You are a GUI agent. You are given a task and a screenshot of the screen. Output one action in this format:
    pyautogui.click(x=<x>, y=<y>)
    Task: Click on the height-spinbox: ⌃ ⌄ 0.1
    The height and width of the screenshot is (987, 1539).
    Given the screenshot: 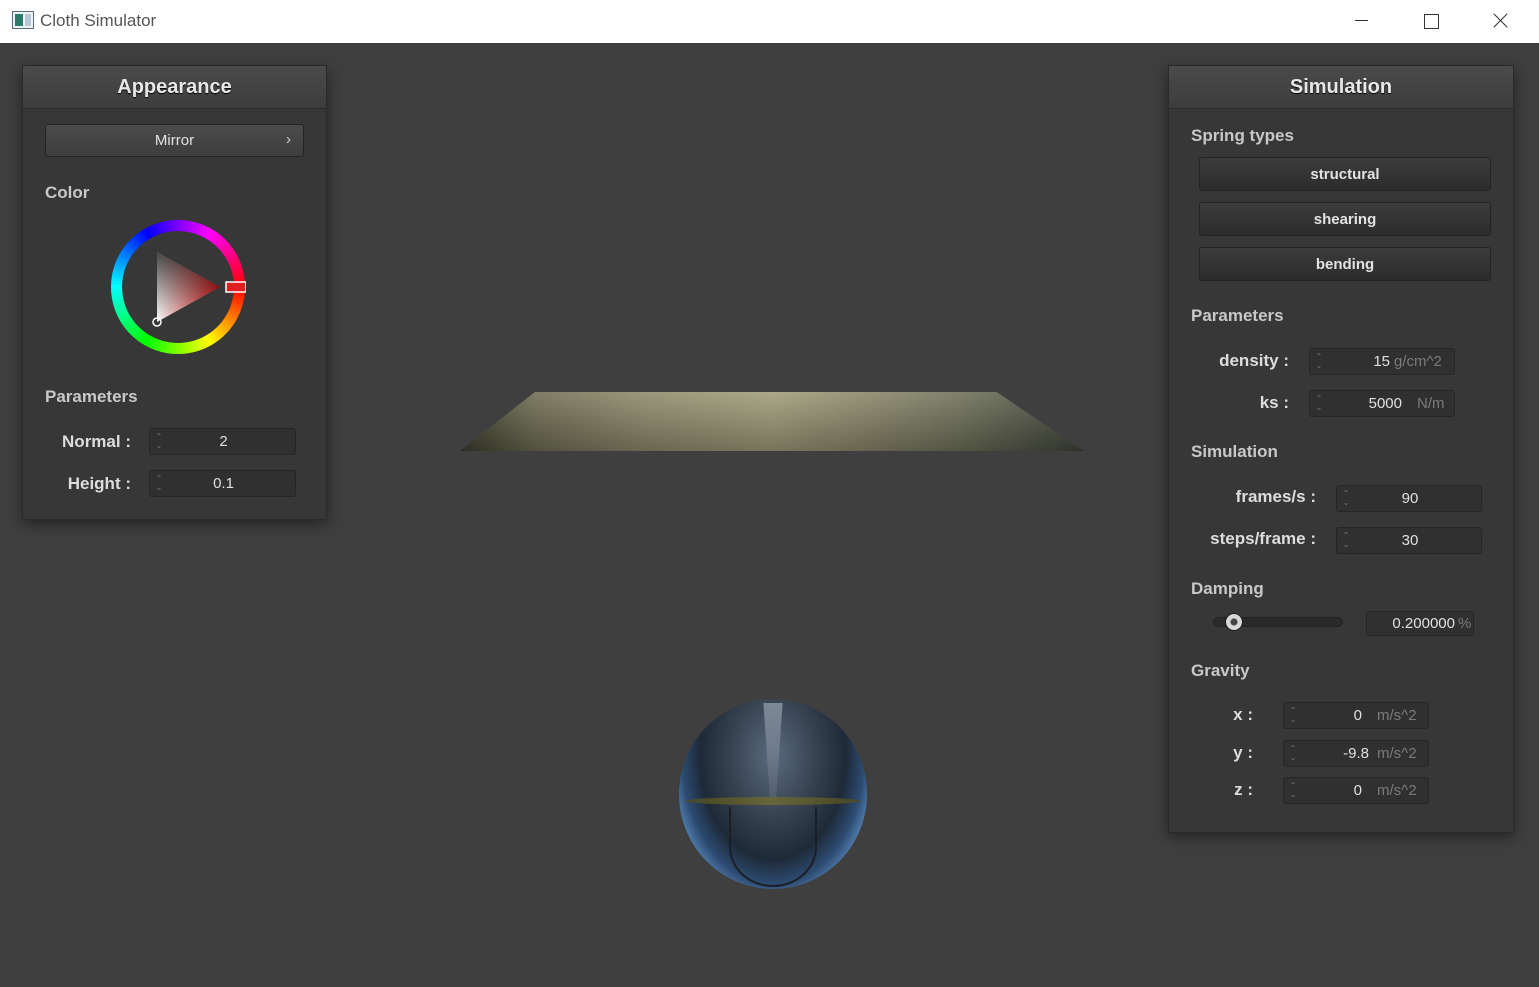 What is the action you would take?
    pyautogui.click(x=222, y=483)
    